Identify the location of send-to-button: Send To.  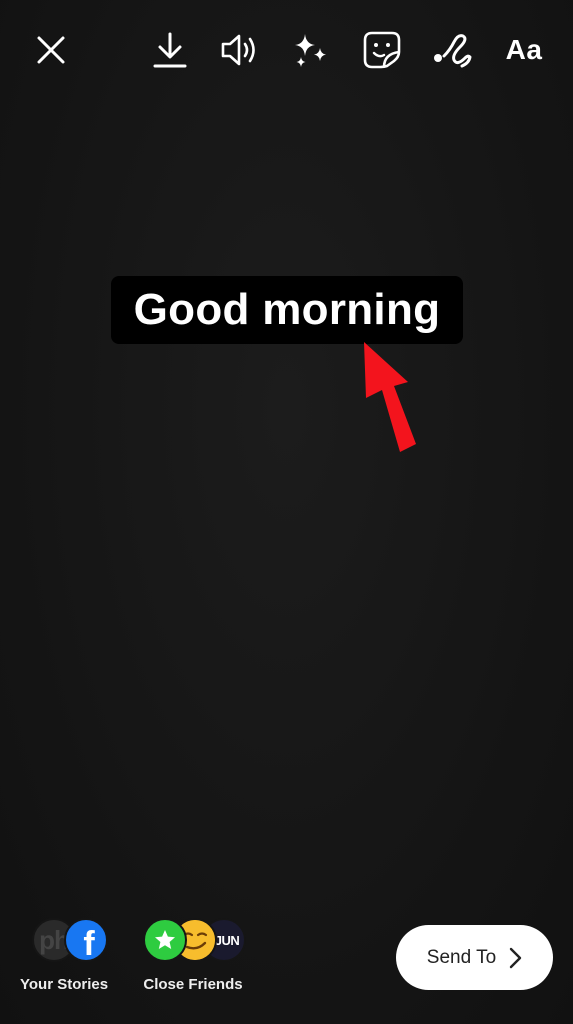
(474, 957).